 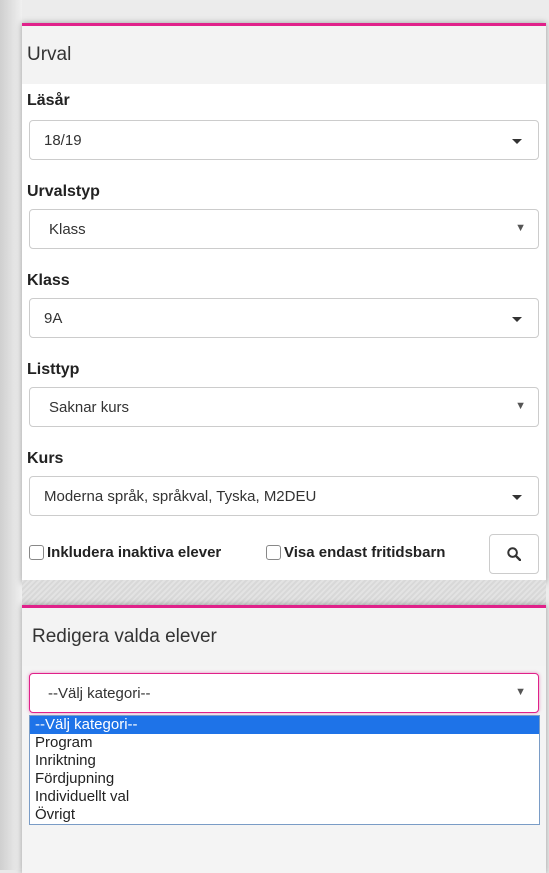 What do you see at coordinates (284, 815) in the screenshot?
I see `category-option: Övrigt` at bounding box center [284, 815].